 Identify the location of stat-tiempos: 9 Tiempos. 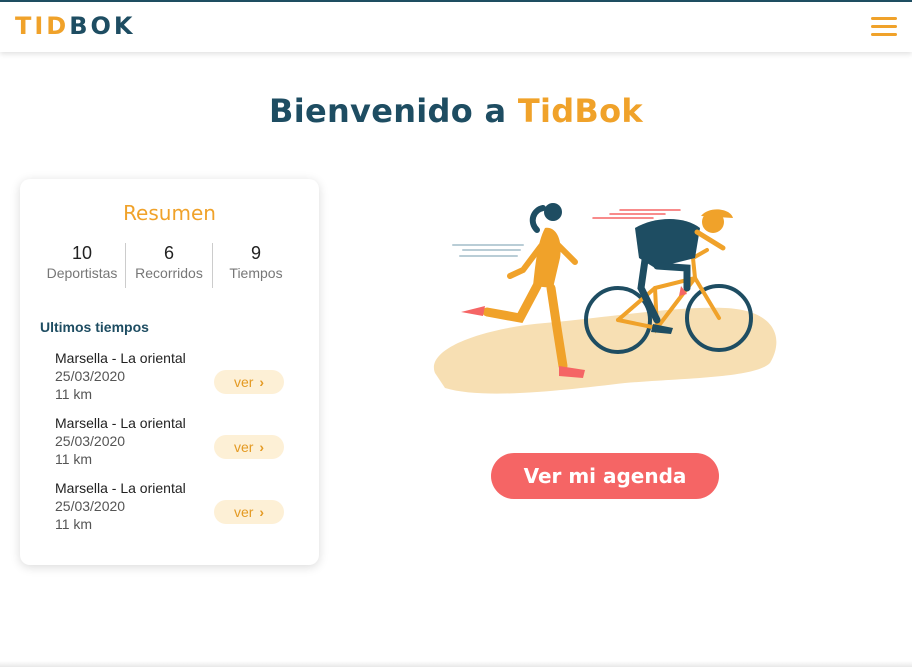
(256, 262).